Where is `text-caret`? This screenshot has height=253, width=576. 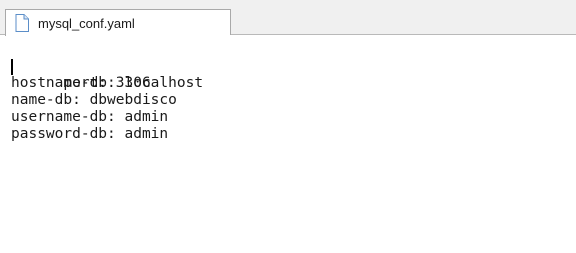
text-caret is located at coordinates (12, 67).